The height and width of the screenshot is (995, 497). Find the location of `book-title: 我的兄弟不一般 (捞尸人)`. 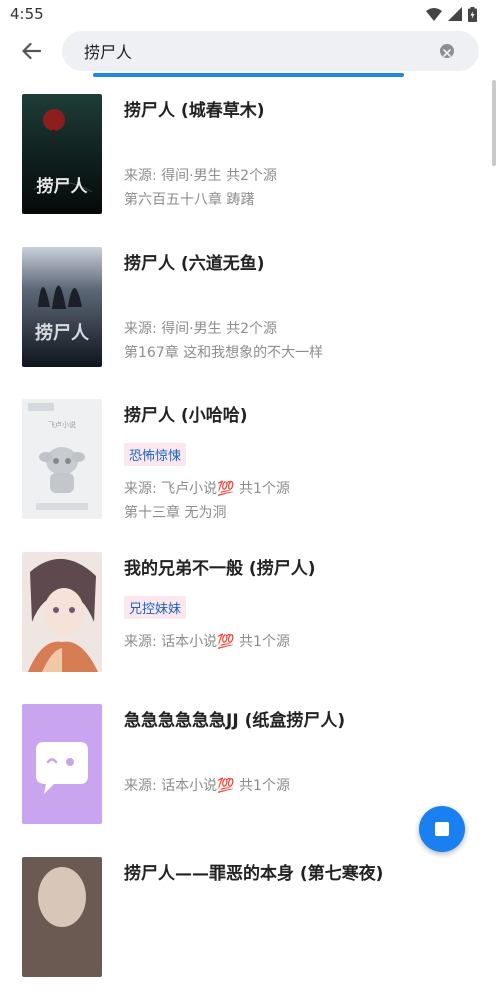

book-title: 我的兄弟不一般 (捞尸人) is located at coordinates (219, 566).